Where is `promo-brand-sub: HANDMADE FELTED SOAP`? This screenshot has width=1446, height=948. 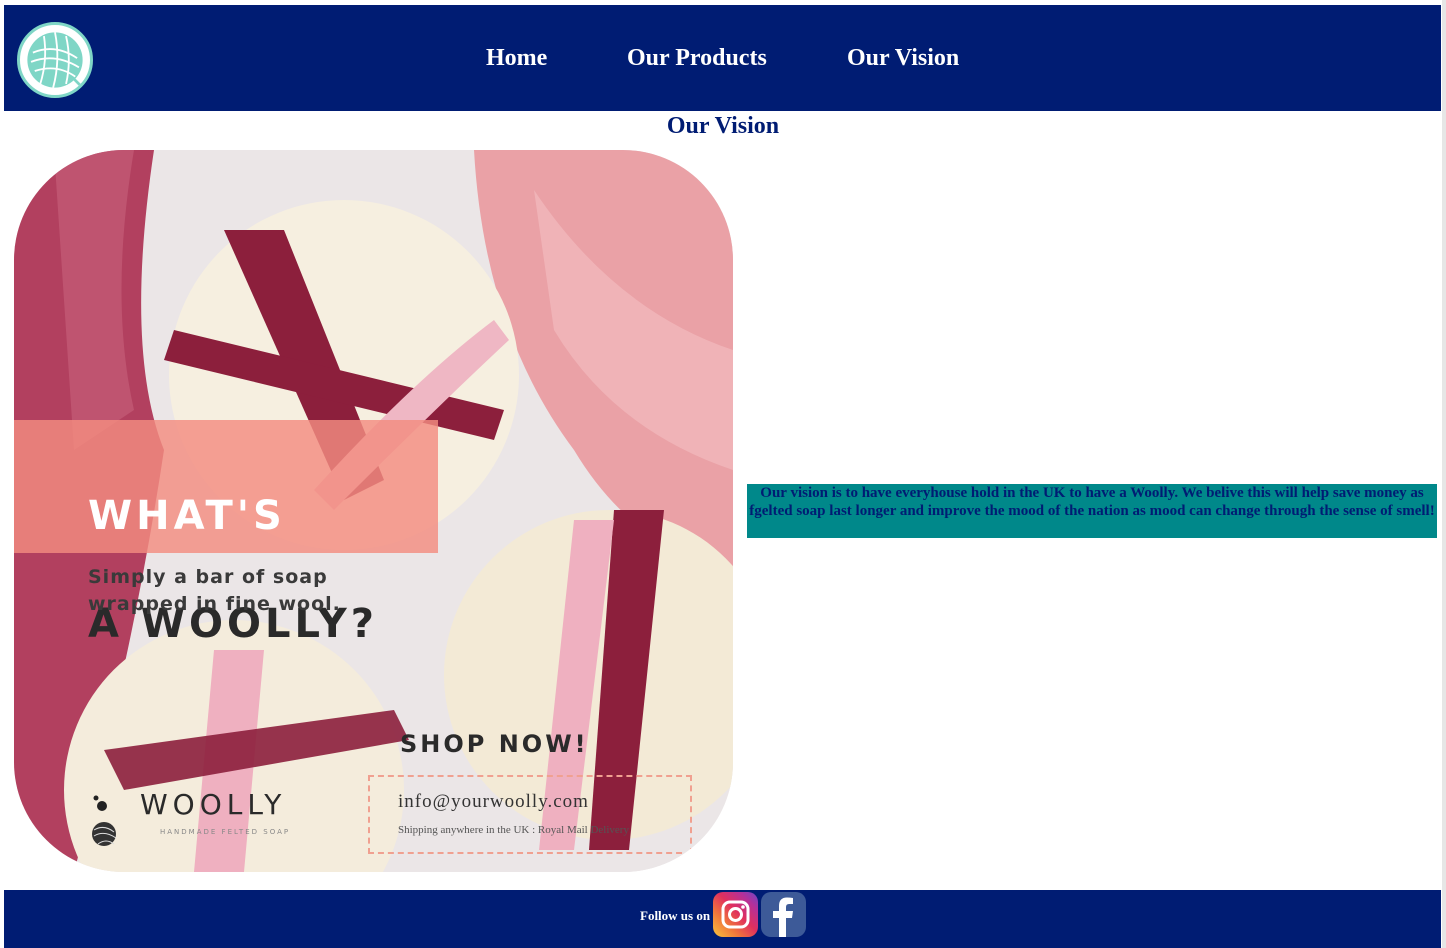
promo-brand-sub: HANDMADE FELTED SOAP is located at coordinates (225, 832).